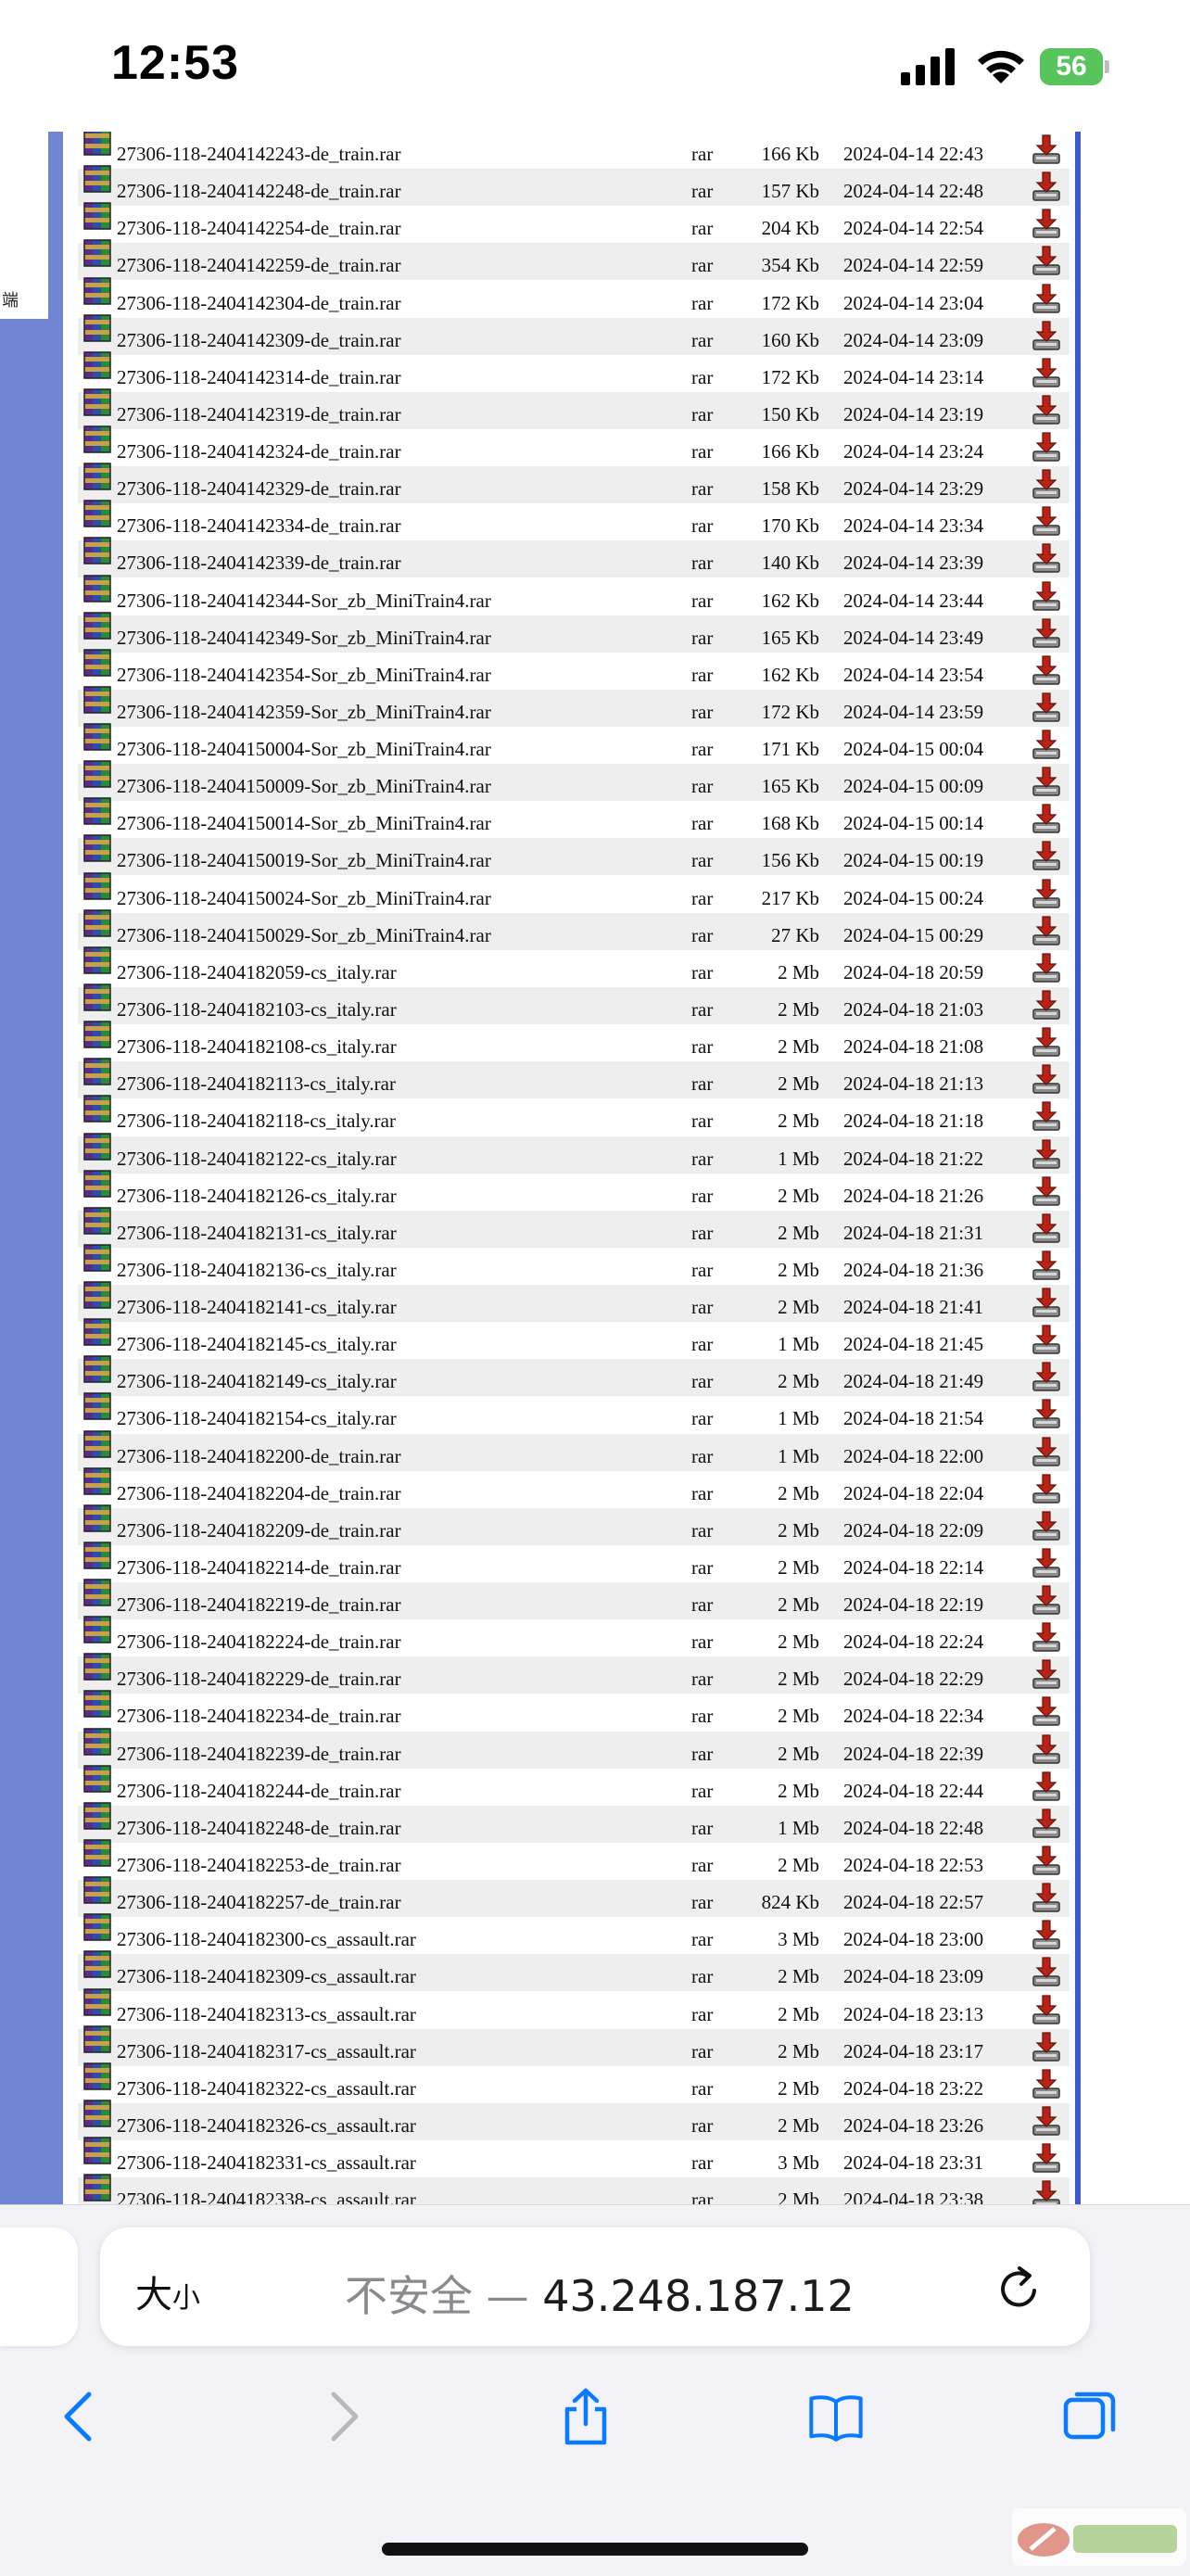 This screenshot has width=1190, height=2576. What do you see at coordinates (259, 489) in the screenshot?
I see `file-name-link: 27306-118-2404142329-de_train.rar` at bounding box center [259, 489].